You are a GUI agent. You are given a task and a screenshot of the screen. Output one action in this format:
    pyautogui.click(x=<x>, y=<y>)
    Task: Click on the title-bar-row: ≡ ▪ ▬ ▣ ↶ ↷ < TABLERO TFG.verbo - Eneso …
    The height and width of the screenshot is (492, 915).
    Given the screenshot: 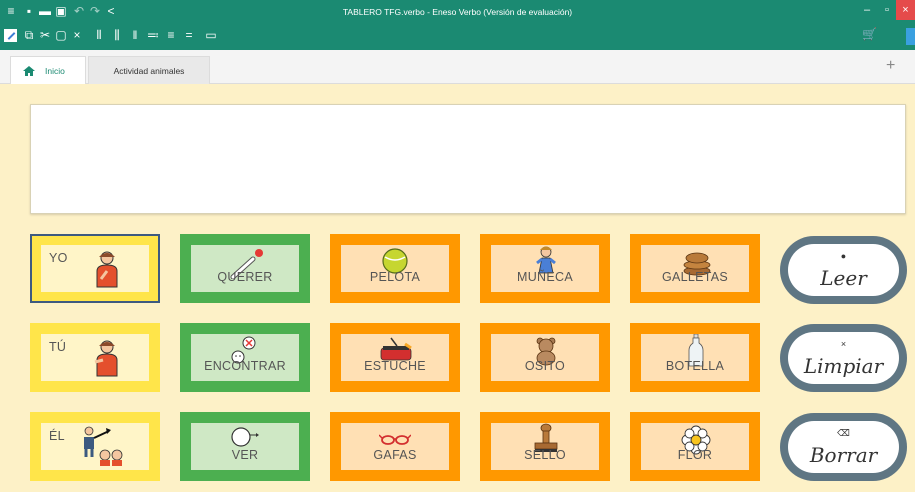 What is the action you would take?
    pyautogui.click(x=457, y=12)
    